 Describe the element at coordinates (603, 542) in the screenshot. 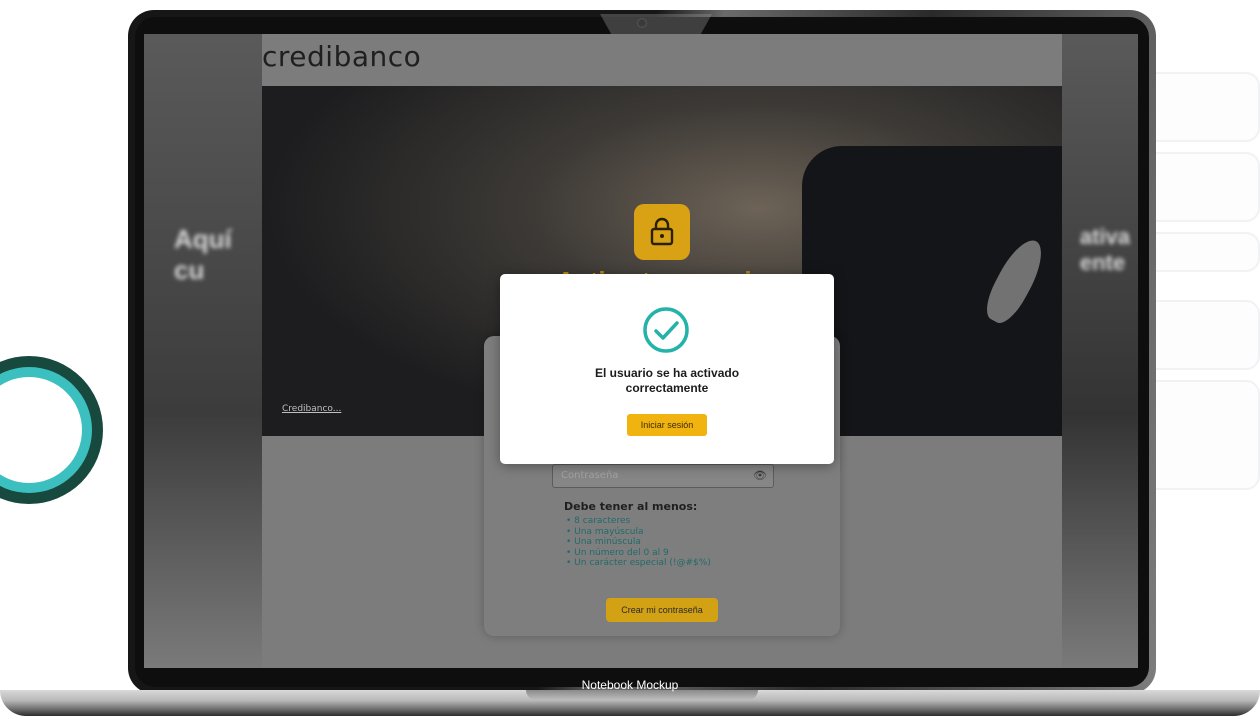

I see `password-rule: • Una minúscula` at that location.